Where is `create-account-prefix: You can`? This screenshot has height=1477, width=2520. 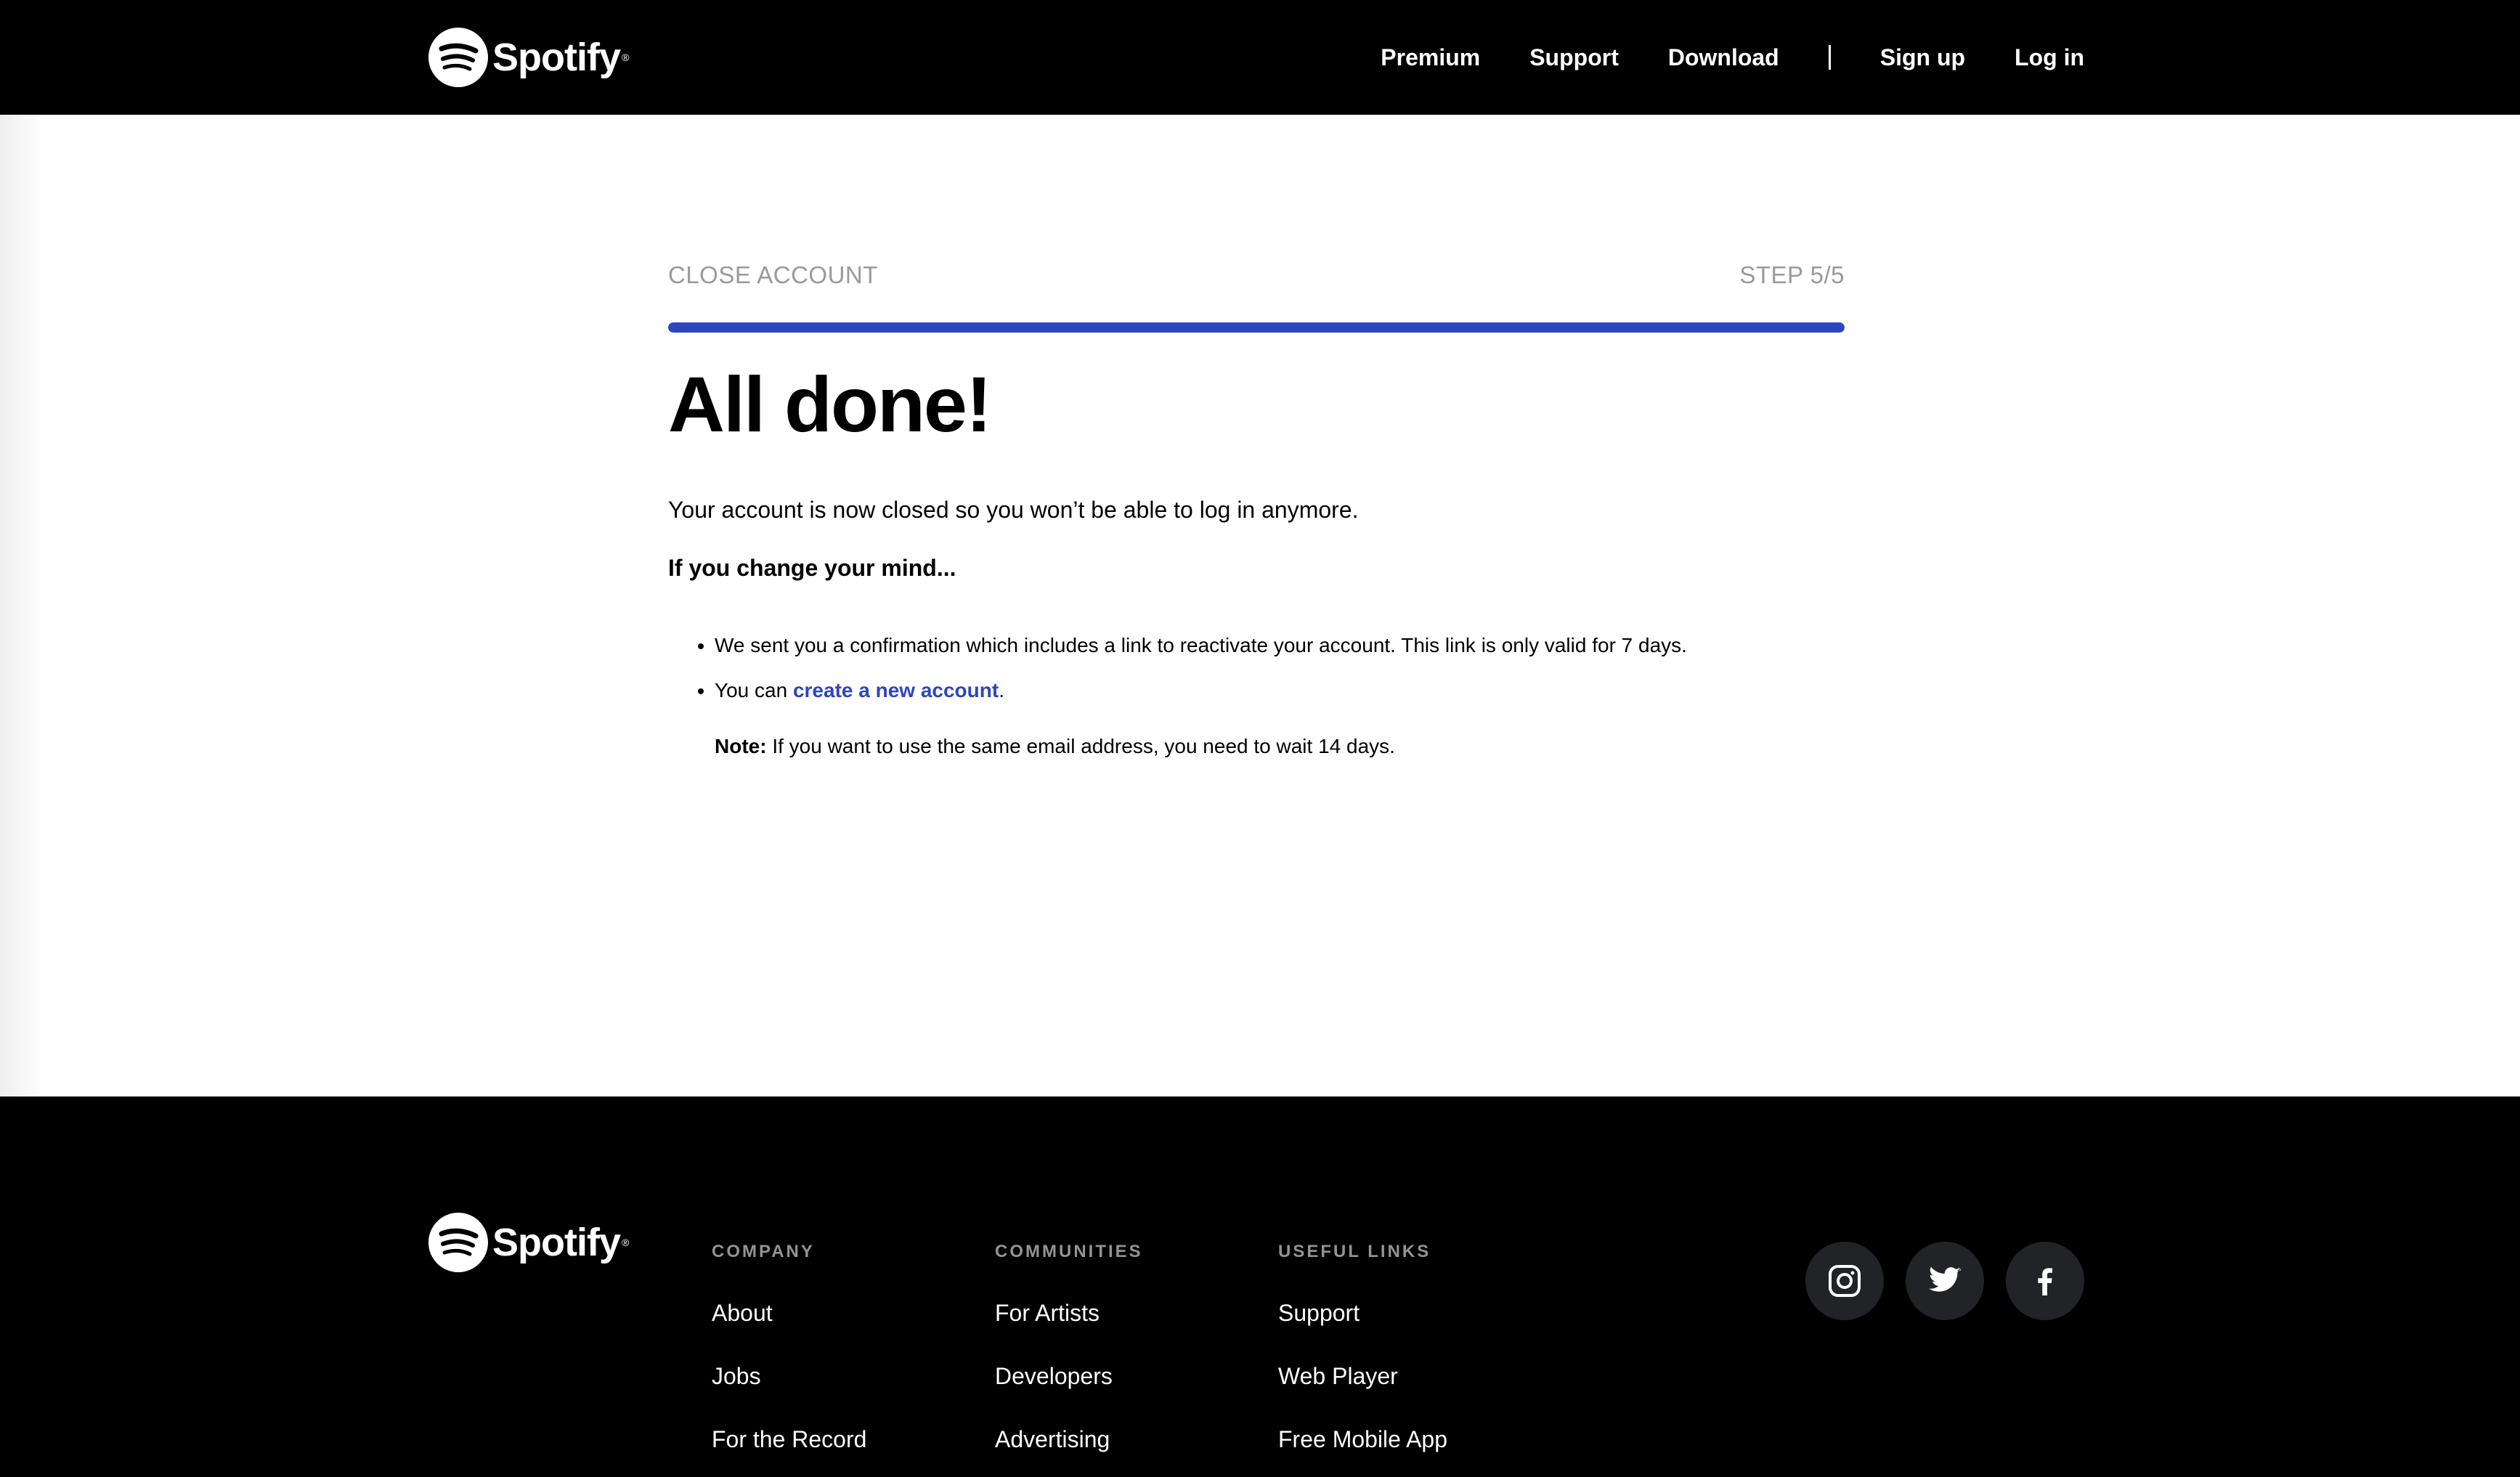 create-account-prefix: You can is located at coordinates (754, 689).